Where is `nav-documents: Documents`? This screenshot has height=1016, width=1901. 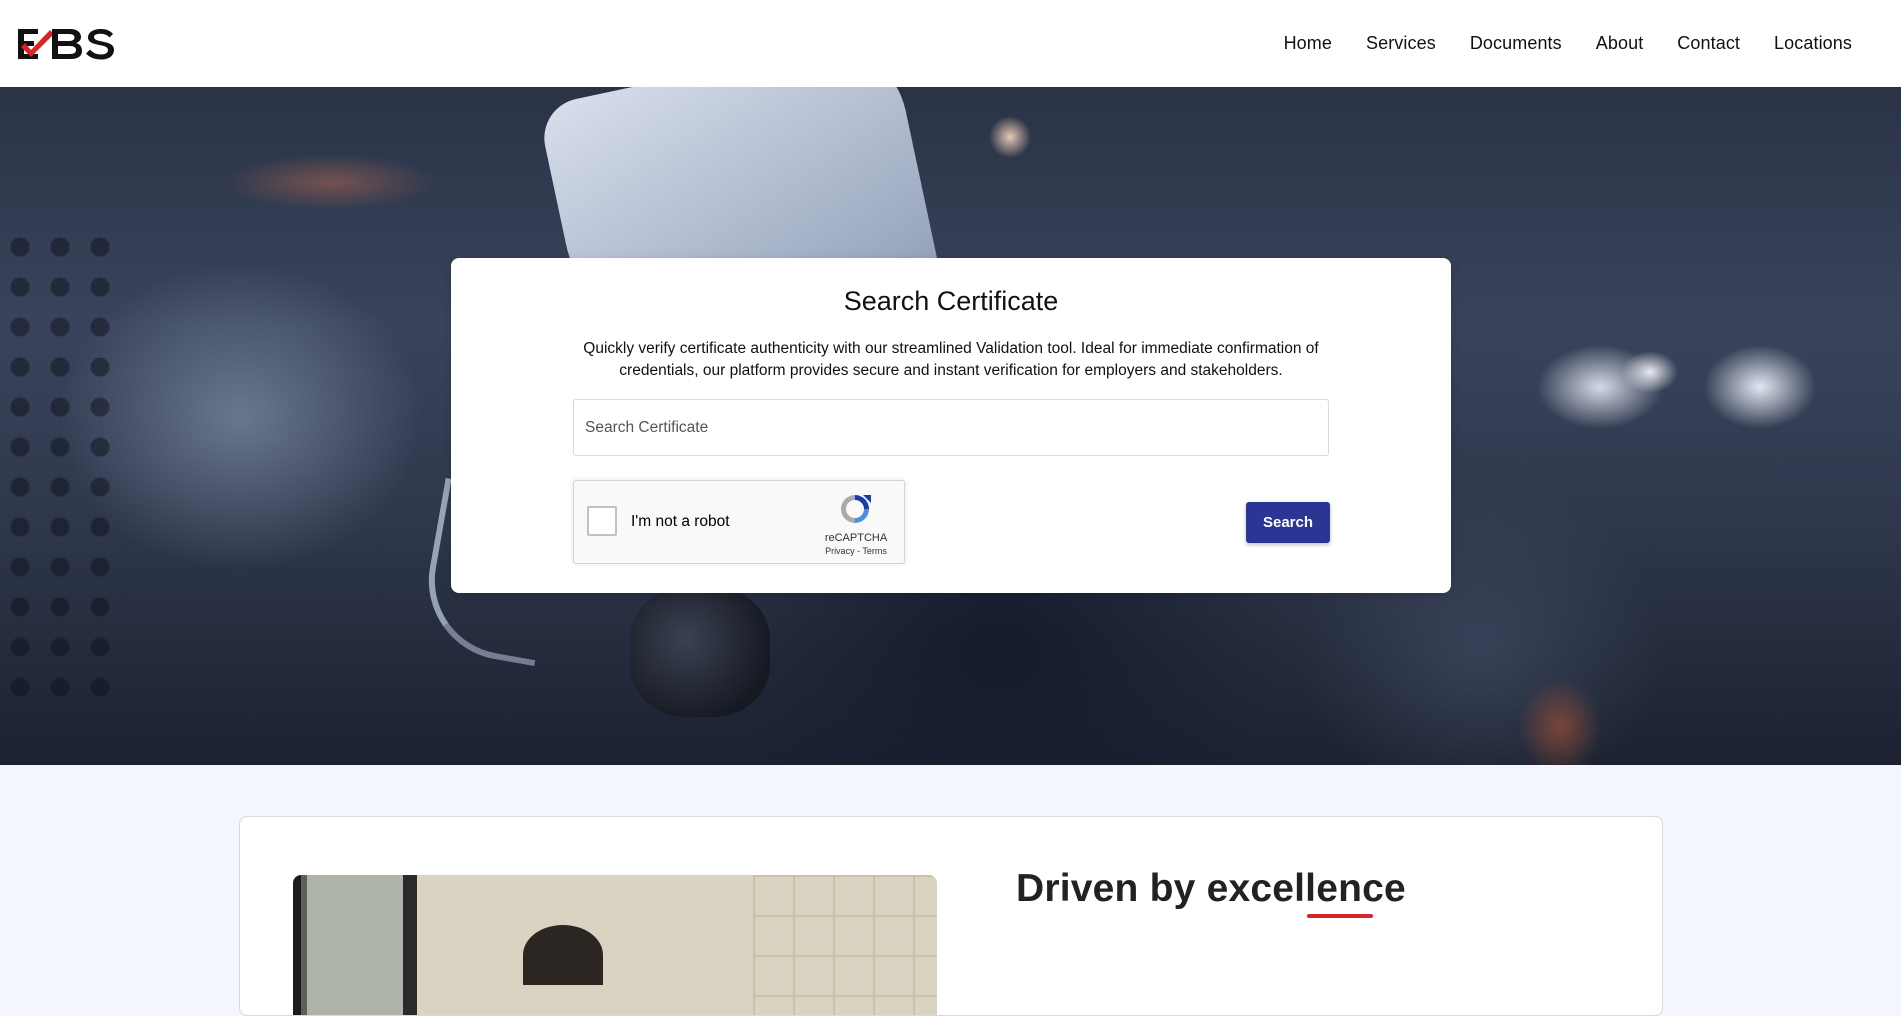
nav-documents: Documents is located at coordinates (1516, 43).